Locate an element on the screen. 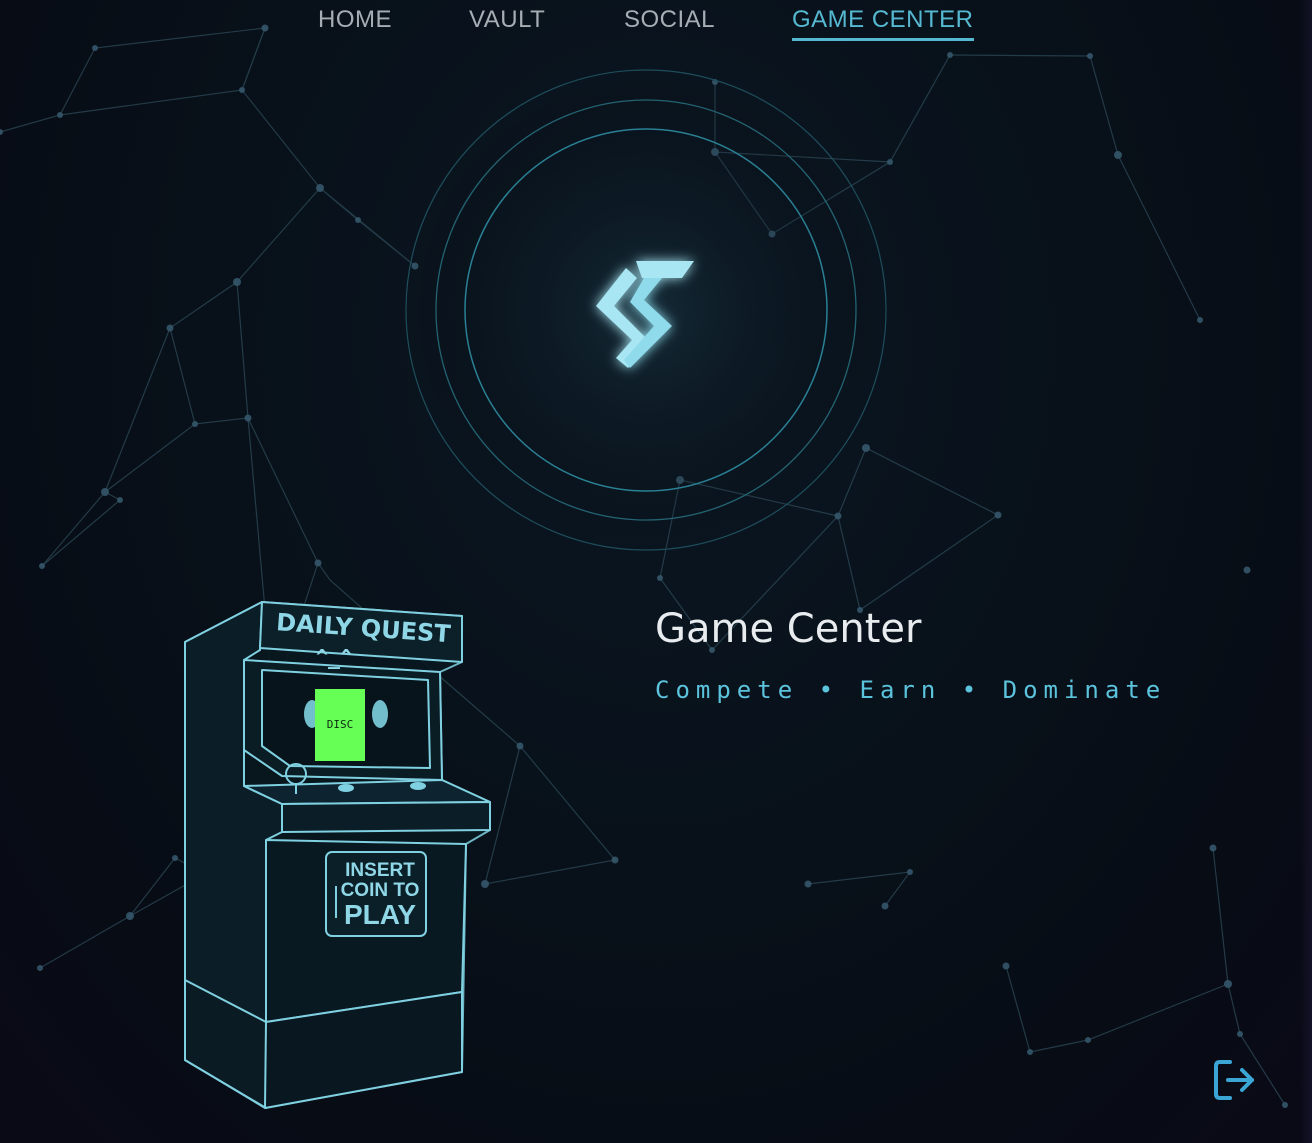 The width and height of the screenshot is (1312, 1143). right-ear-icon is located at coordinates (380, 714).